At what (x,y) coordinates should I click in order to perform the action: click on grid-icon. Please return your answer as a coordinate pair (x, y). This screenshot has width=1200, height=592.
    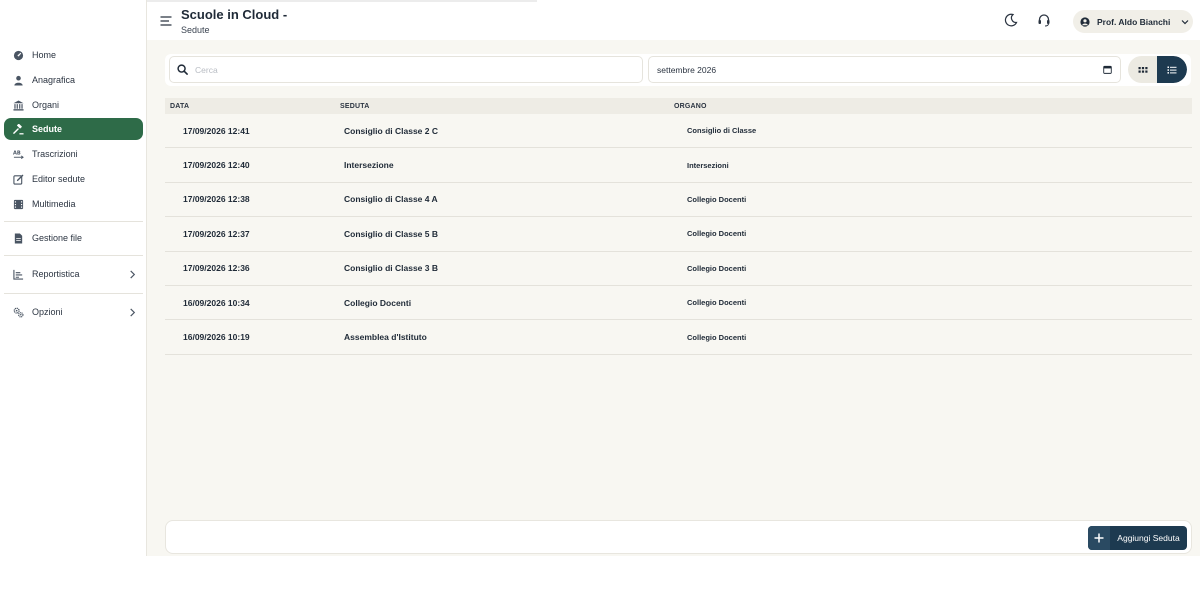
    Looking at the image, I should click on (1142, 69).